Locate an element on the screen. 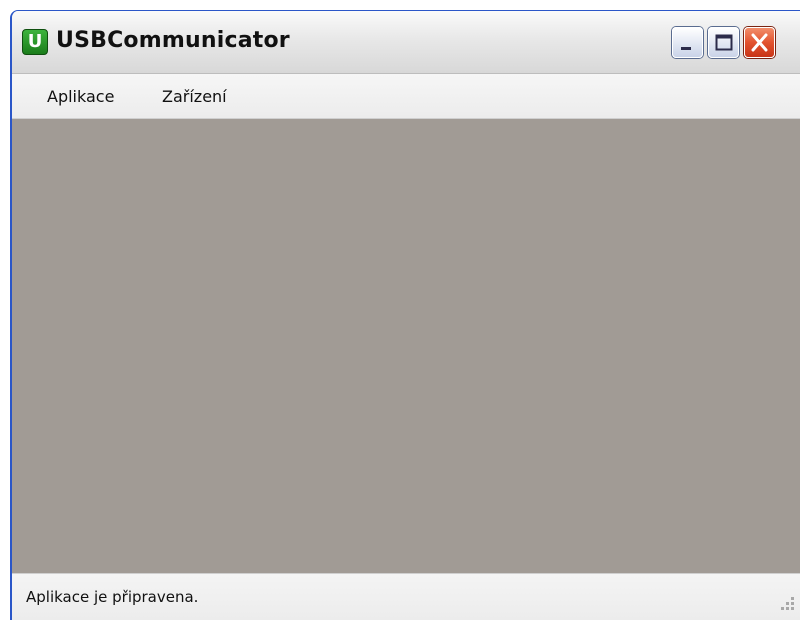  minimize-icon is located at coordinates (686, 48).